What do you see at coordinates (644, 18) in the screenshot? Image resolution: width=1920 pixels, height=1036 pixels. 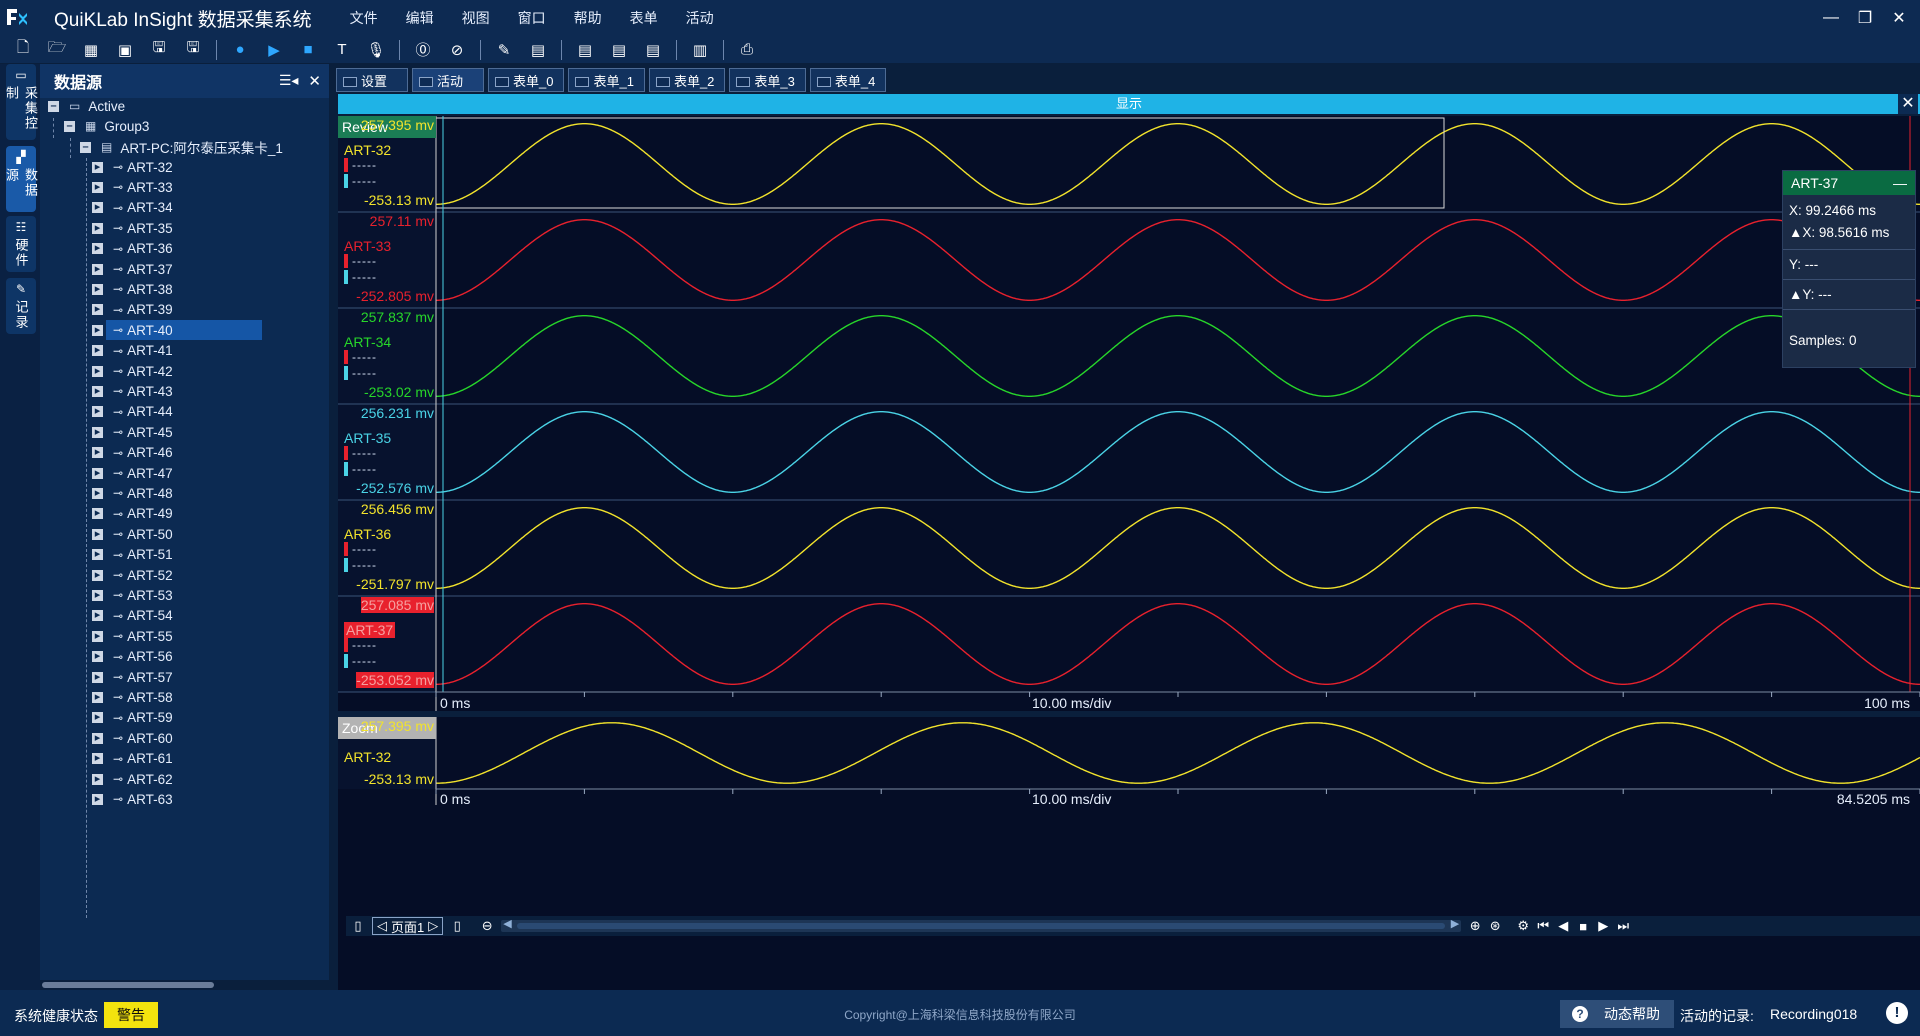 I see `menu-item: 表单` at bounding box center [644, 18].